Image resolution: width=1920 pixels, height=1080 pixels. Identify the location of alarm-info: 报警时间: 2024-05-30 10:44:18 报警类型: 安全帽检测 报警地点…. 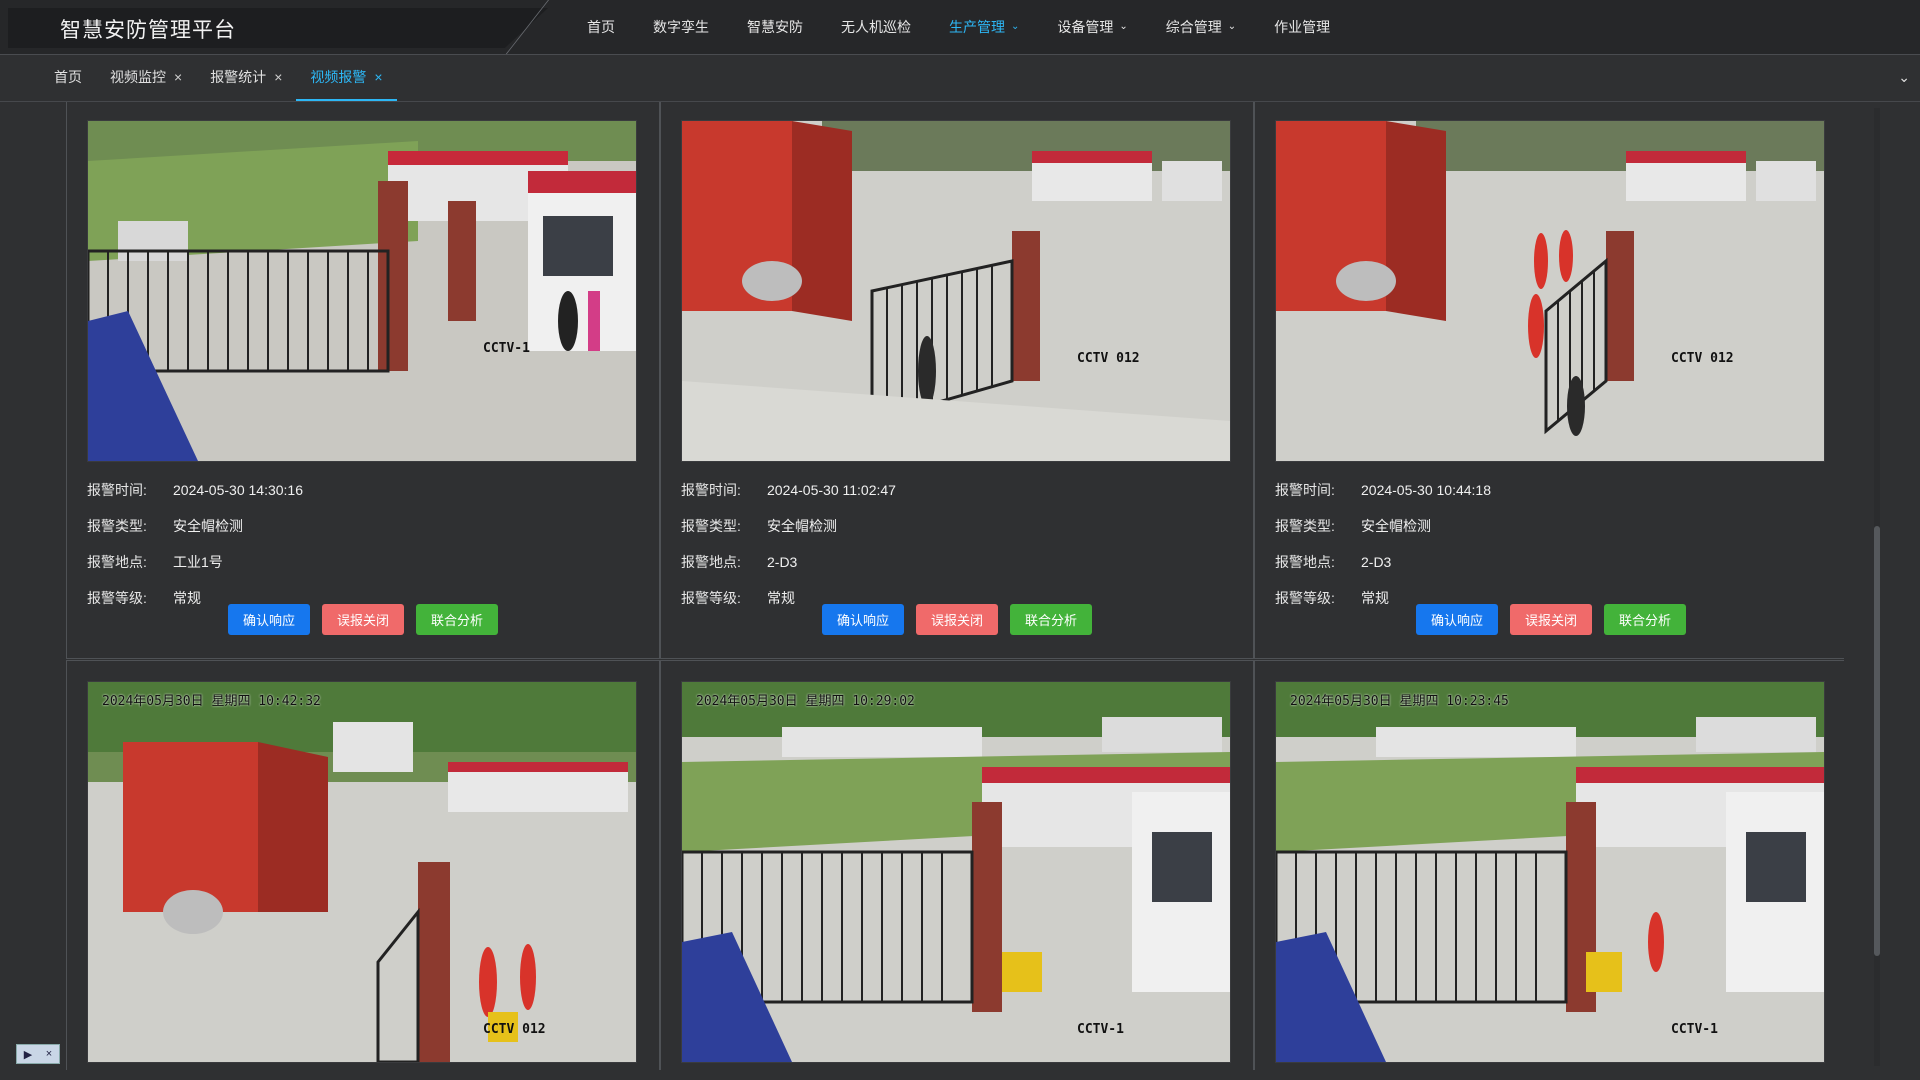
(1383, 544).